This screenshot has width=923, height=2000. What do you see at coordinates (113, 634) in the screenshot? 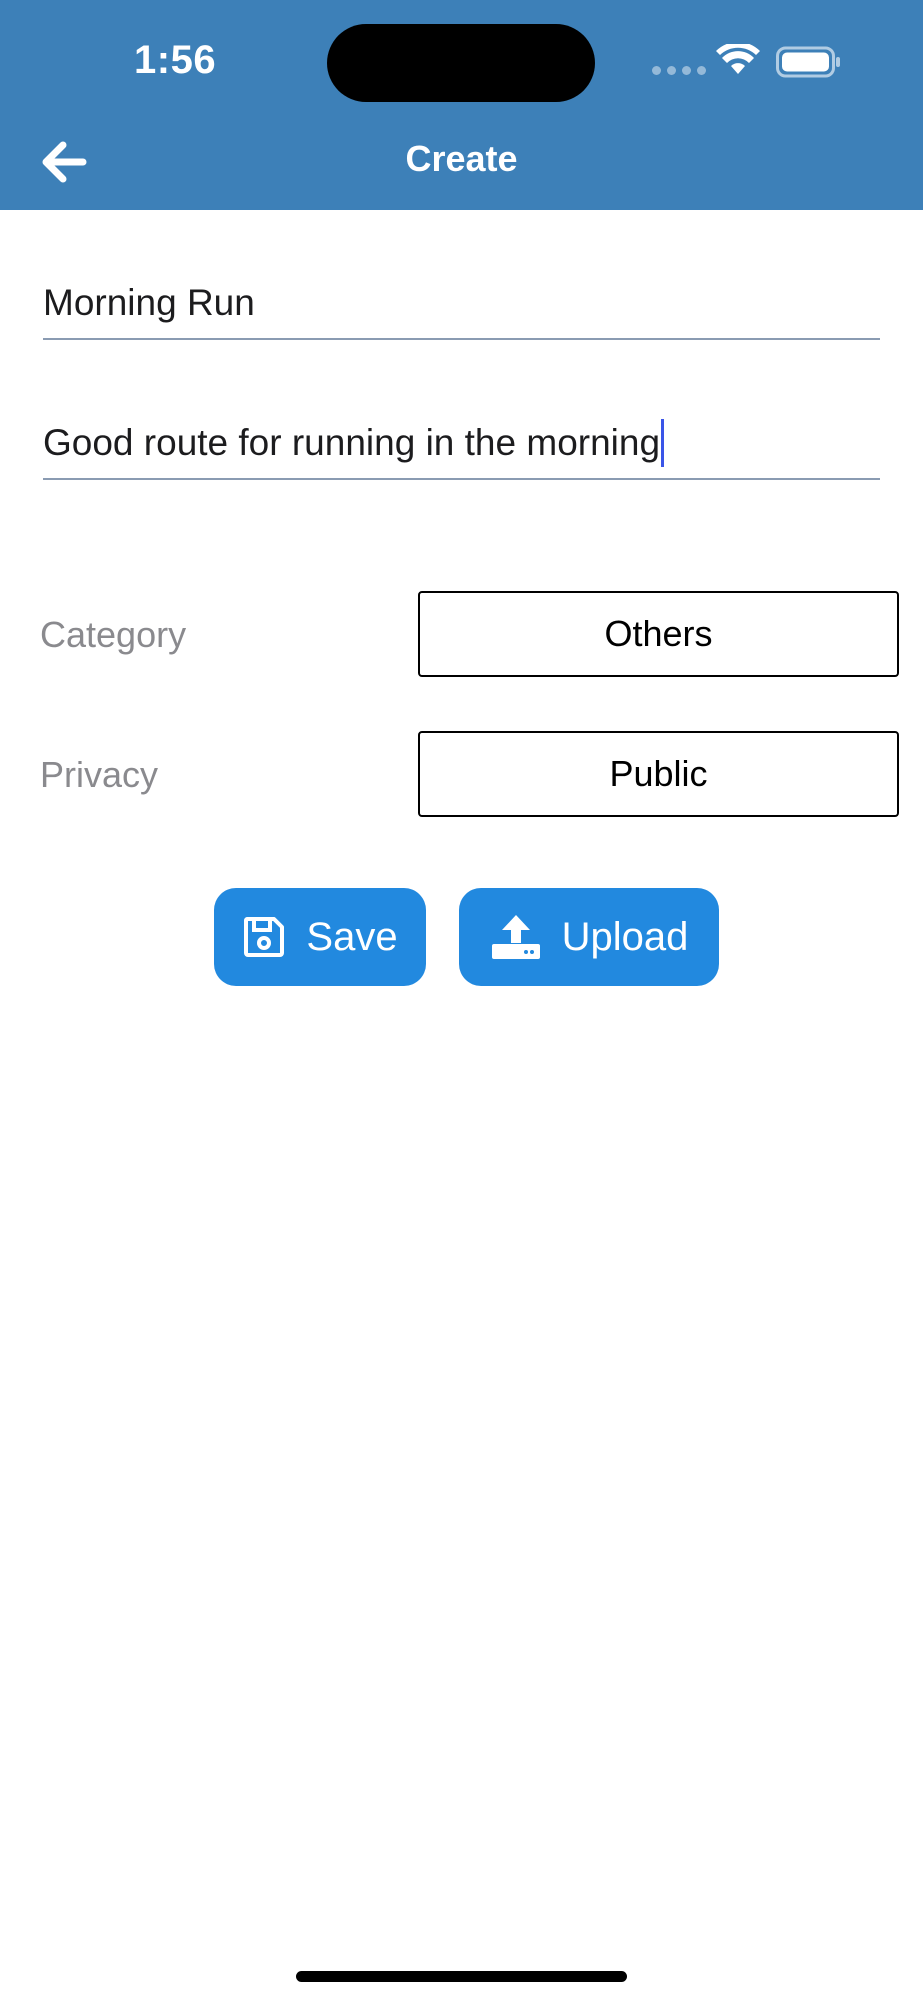
I see `category-label: Category` at bounding box center [113, 634].